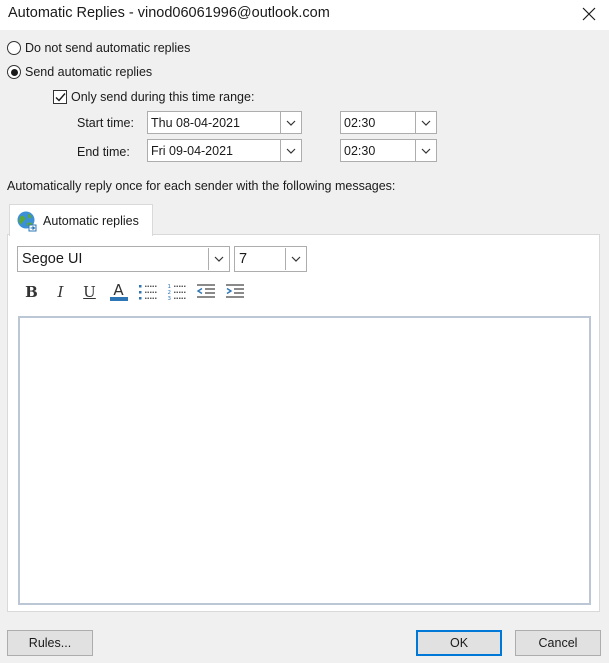  I want to click on time-range-option: Only send during this time range:, so click(153, 97).